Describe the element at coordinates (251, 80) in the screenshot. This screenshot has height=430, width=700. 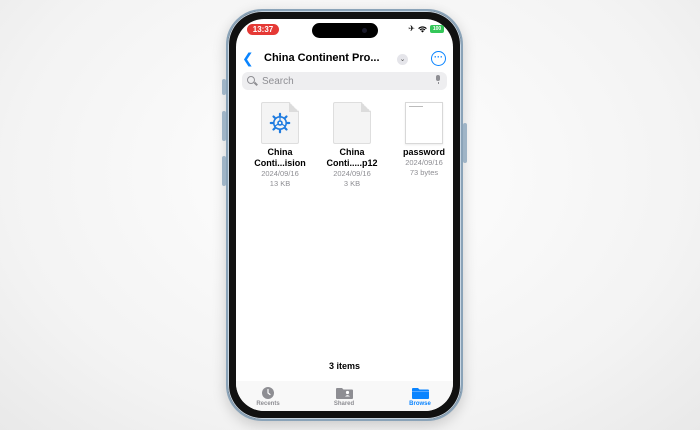
I see `search-icon` at that location.